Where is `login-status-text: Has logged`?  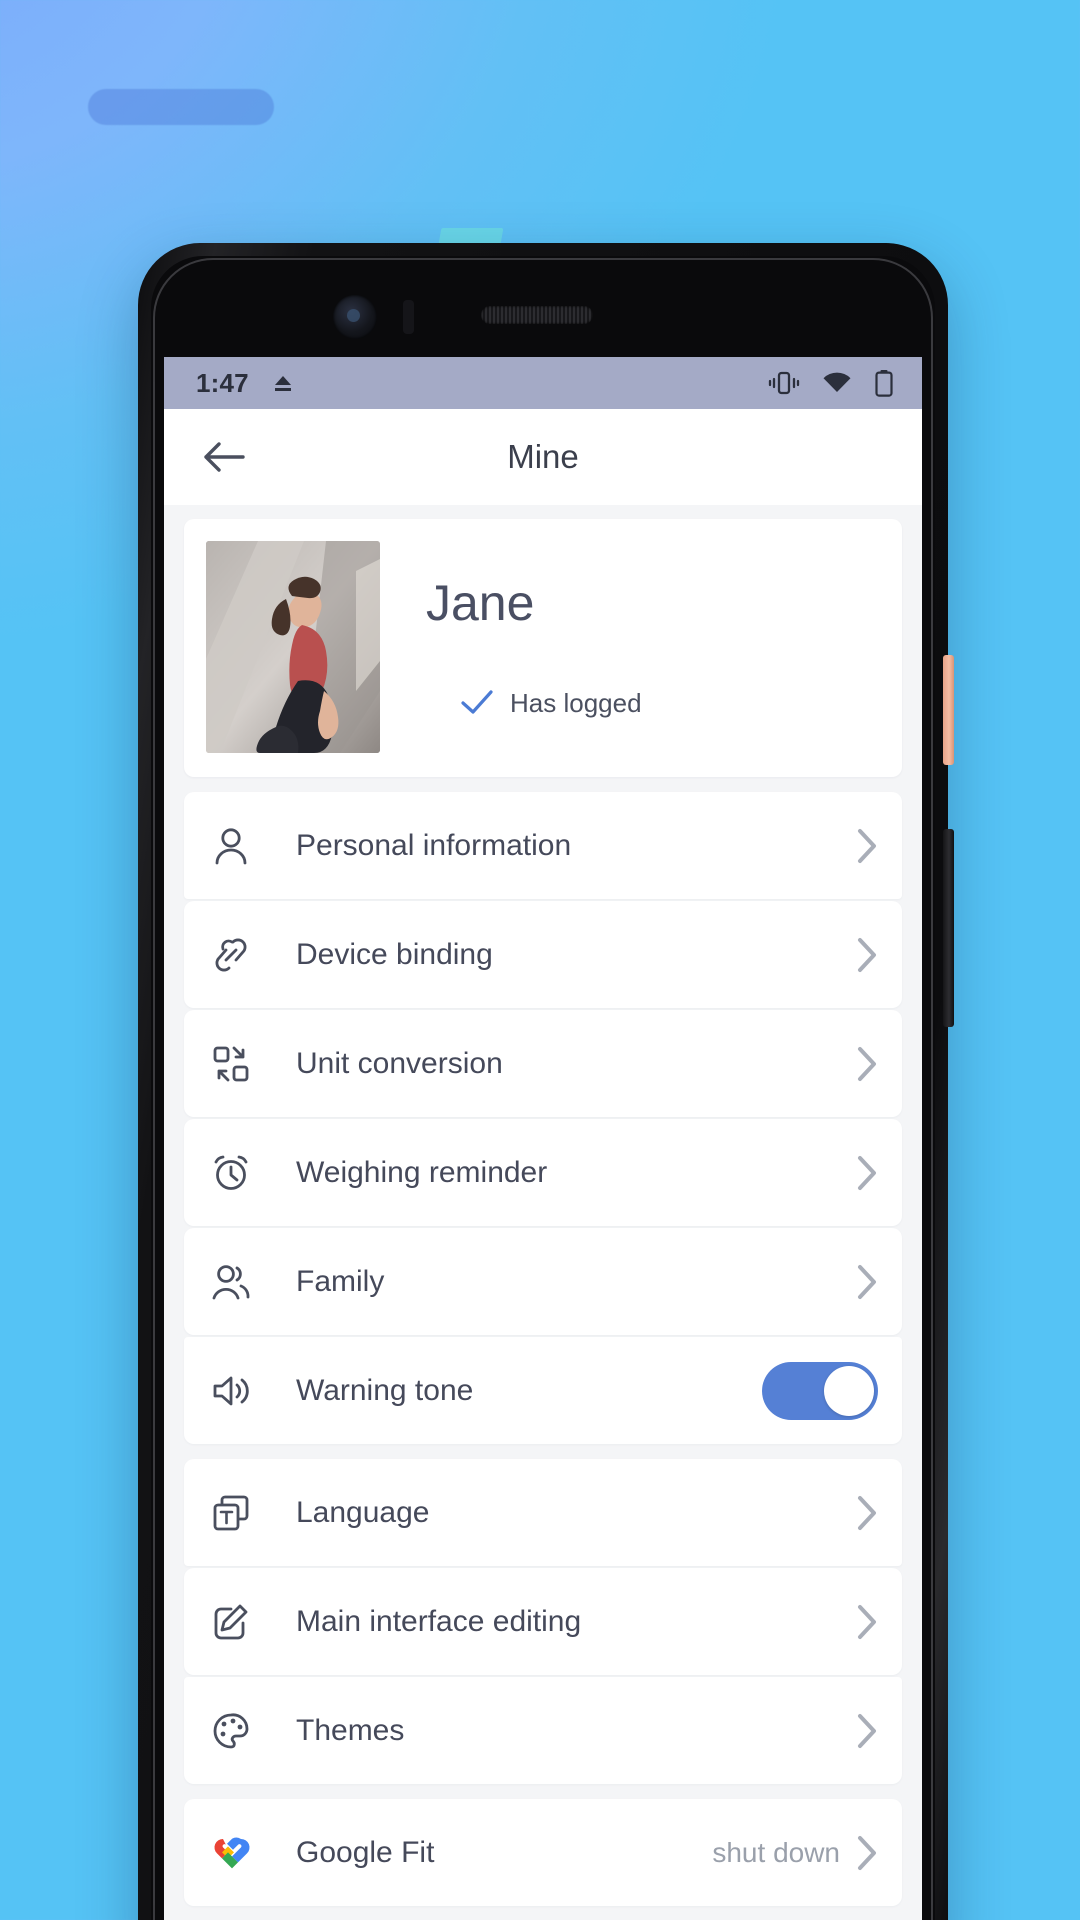 login-status-text: Has logged is located at coordinates (576, 702).